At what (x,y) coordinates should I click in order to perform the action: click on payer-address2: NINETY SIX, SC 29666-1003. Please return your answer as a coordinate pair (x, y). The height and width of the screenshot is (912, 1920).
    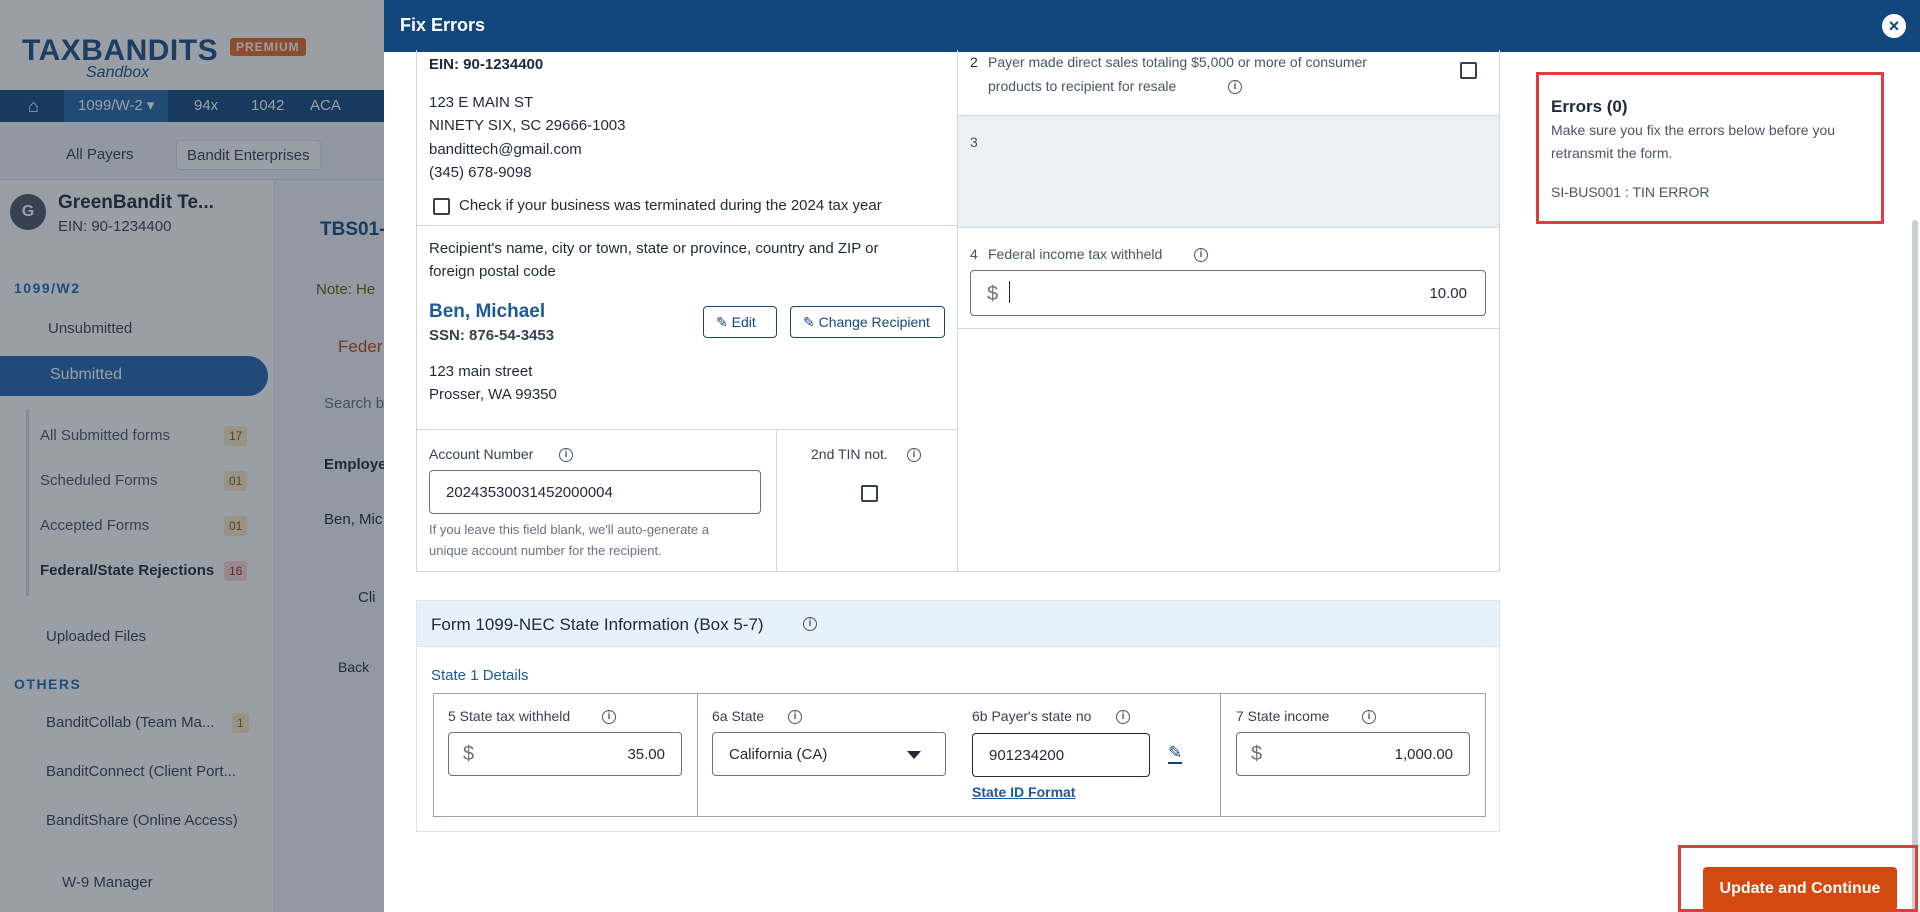
    Looking at the image, I should click on (527, 125).